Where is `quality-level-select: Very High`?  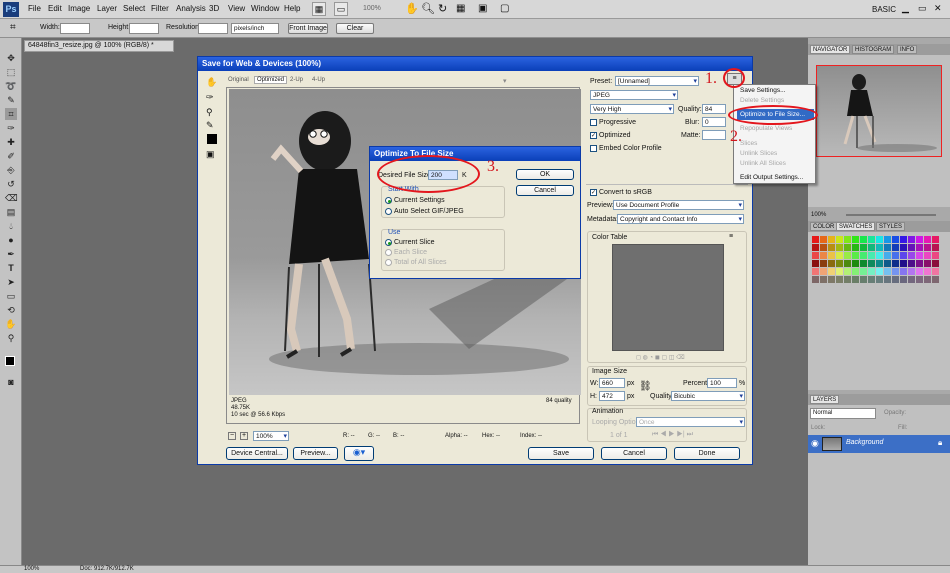 quality-level-select: Very High is located at coordinates (632, 109).